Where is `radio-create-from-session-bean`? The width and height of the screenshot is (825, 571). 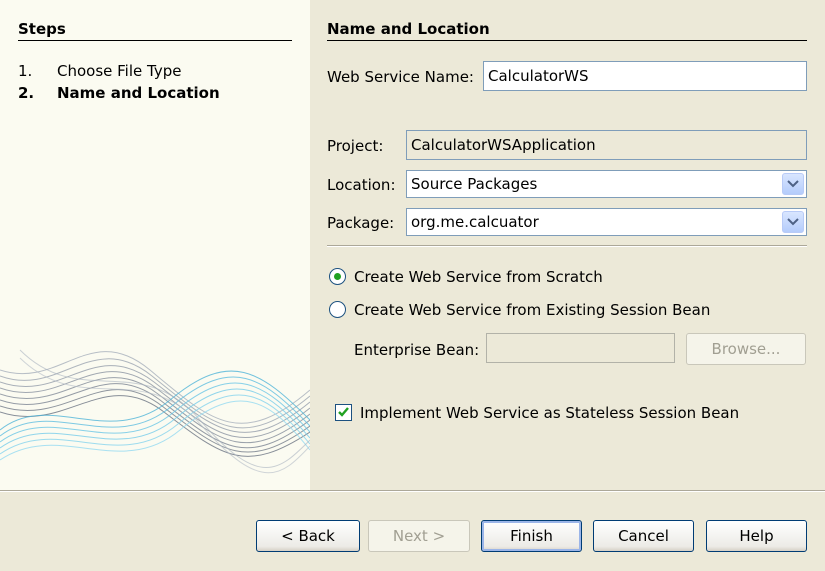
radio-create-from-session-bean is located at coordinates (337, 309).